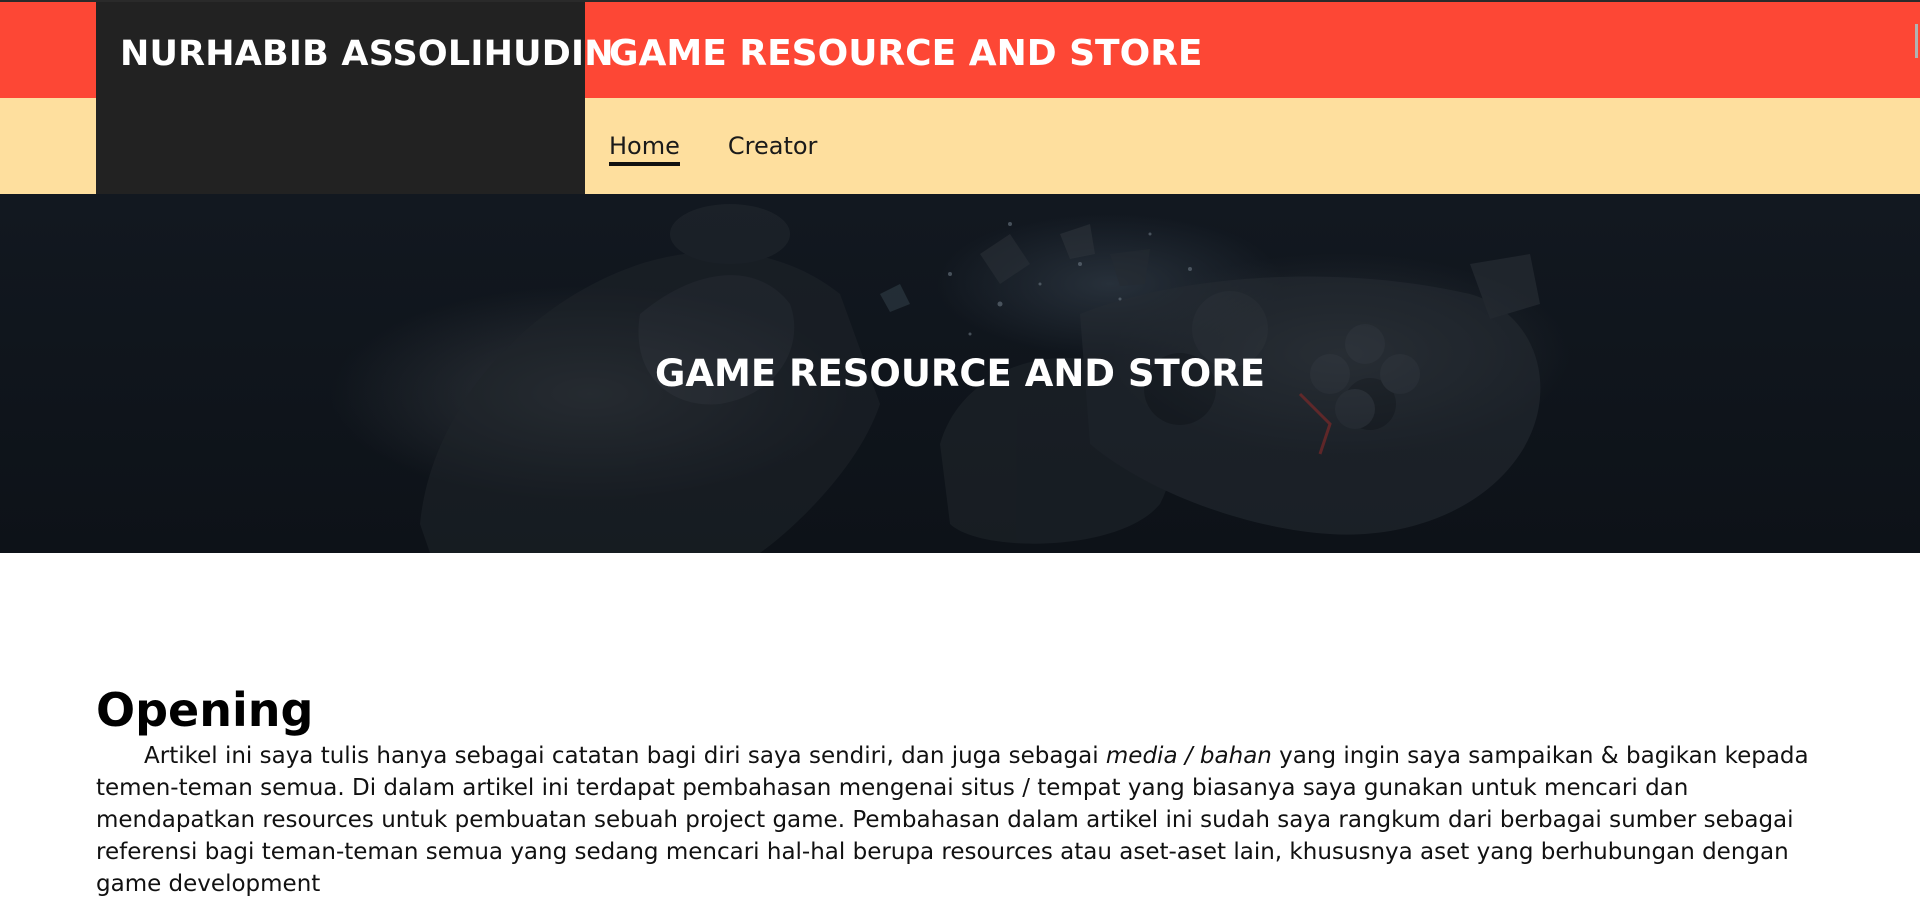  What do you see at coordinates (355, 98) in the screenshot?
I see `brand-box: NURHABIB ASSOLIHUDIN` at bounding box center [355, 98].